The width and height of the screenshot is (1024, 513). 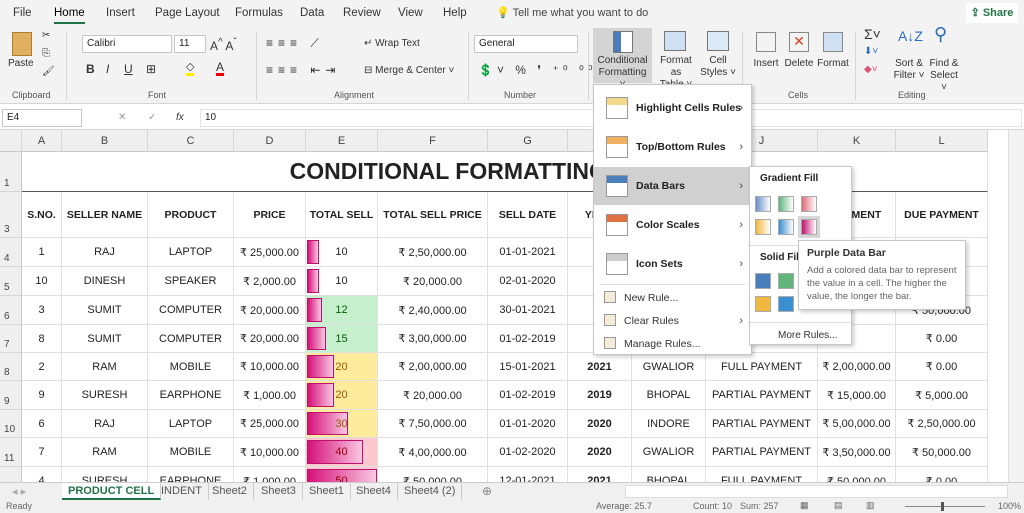 What do you see at coordinates (342, 424) in the screenshot?
I see `total-sell-cell: 30` at bounding box center [342, 424].